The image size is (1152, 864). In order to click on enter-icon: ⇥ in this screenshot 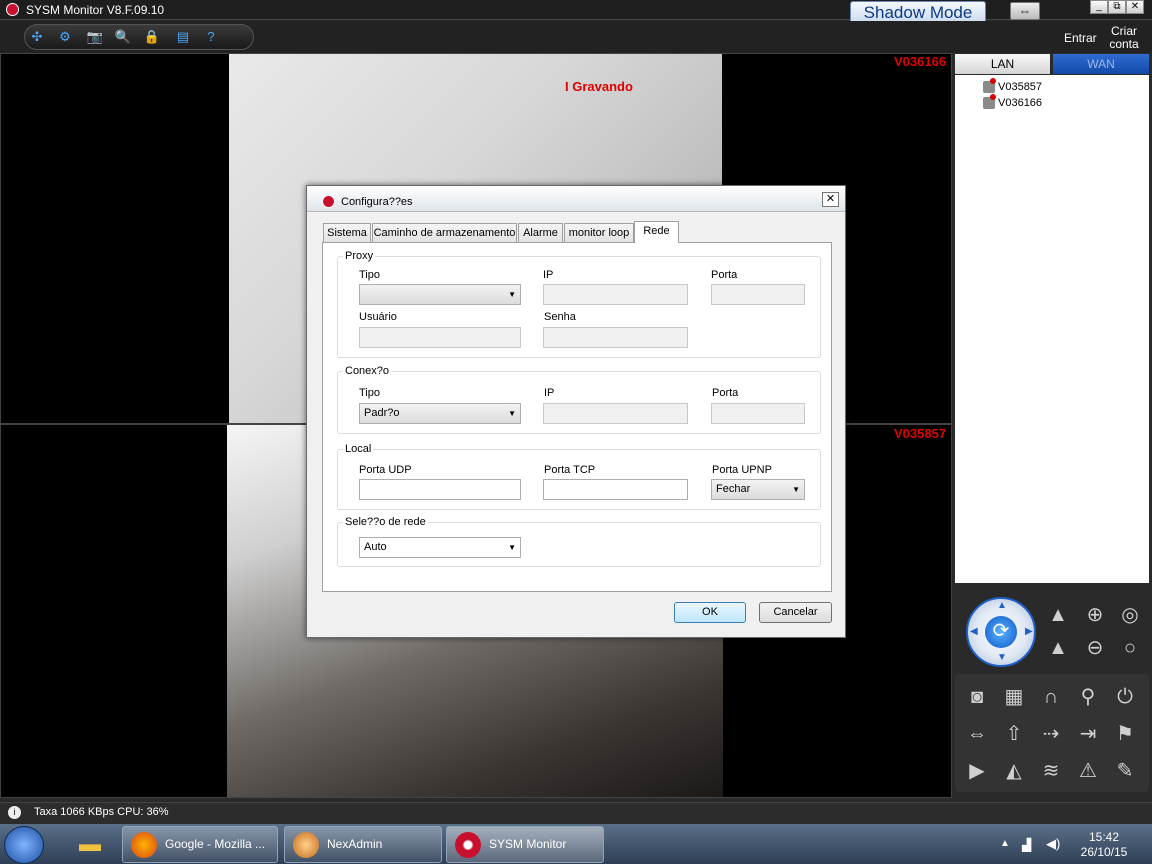, I will do `click(1088, 734)`.